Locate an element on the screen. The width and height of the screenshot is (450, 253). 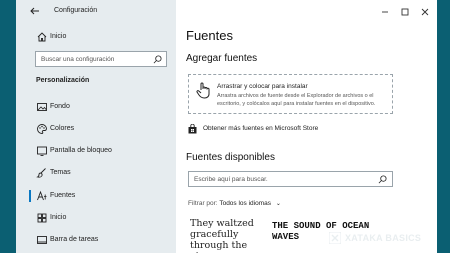
xataka-logo-icon is located at coordinates (335, 238).